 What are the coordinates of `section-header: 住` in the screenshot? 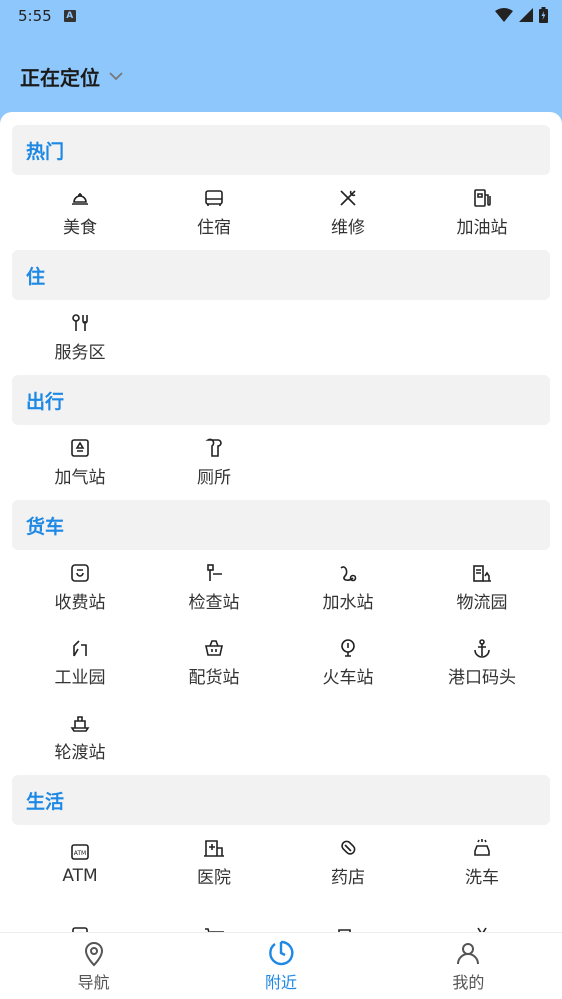 It's located at (281, 275).